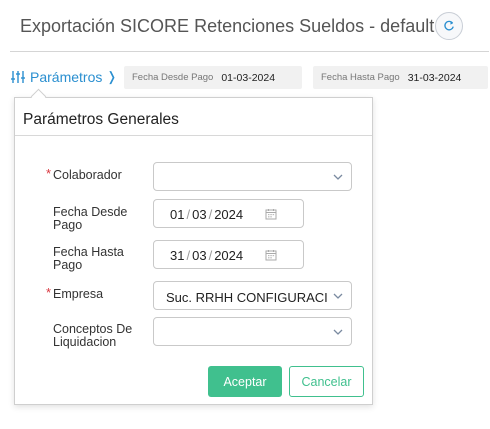 This screenshot has width=490, height=429. I want to click on conceptos-label-line2: Liquidacion, so click(85, 342).